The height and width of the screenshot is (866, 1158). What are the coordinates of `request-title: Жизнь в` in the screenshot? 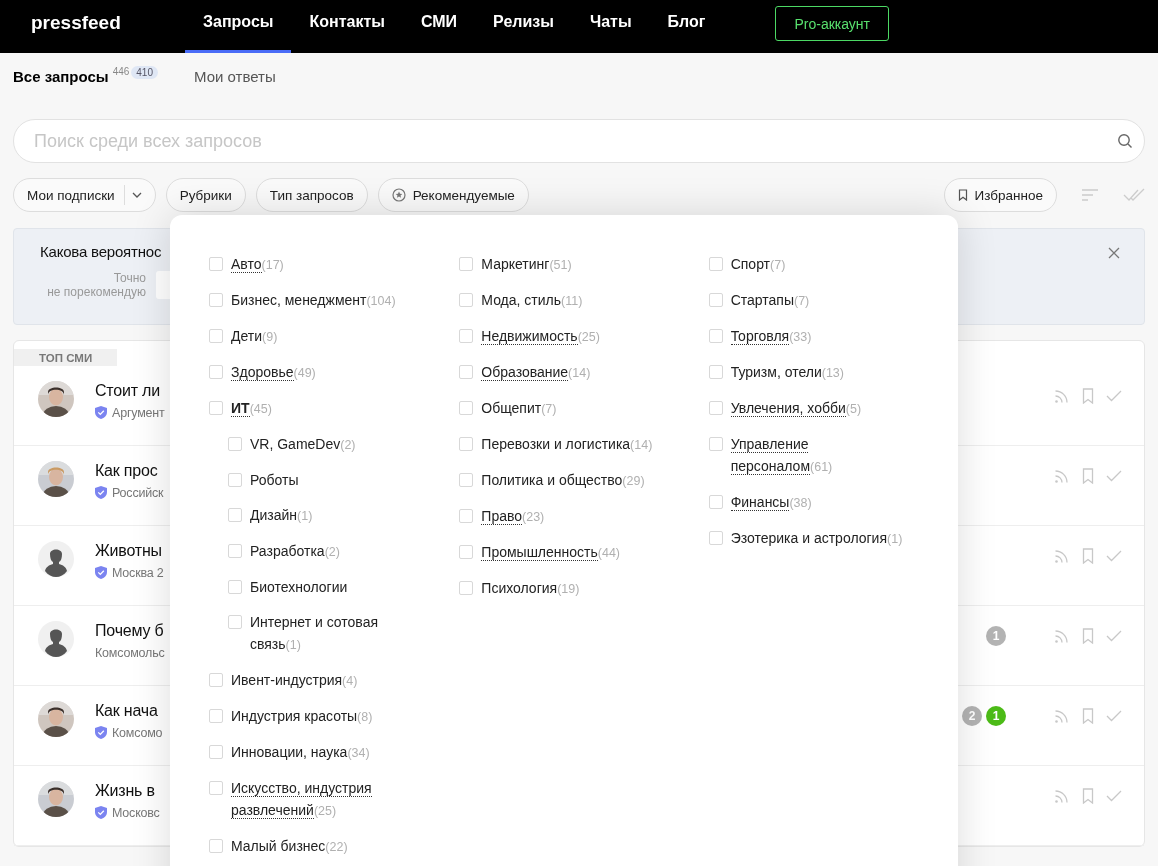 It's located at (125, 790).